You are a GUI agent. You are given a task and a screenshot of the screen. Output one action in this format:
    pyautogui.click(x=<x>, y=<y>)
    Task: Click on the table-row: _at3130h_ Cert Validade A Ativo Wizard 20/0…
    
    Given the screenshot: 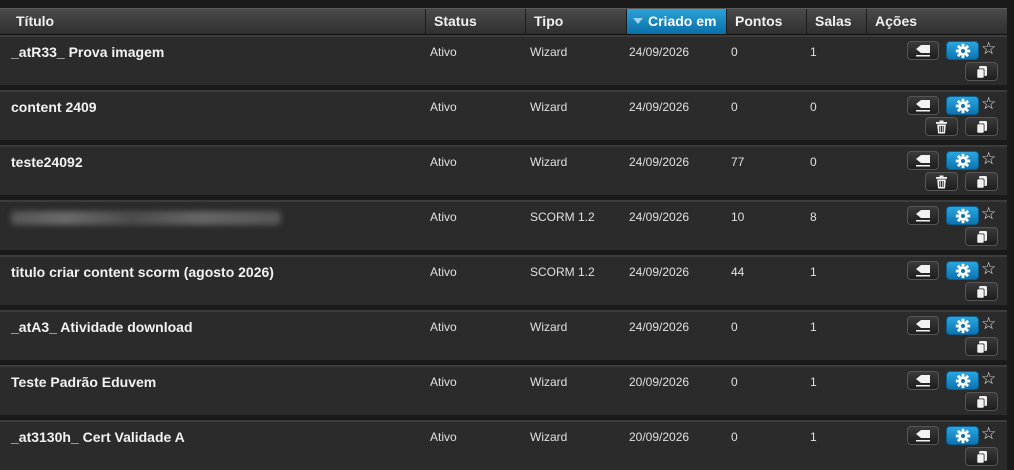 What is the action you would take?
    pyautogui.click(x=503, y=445)
    